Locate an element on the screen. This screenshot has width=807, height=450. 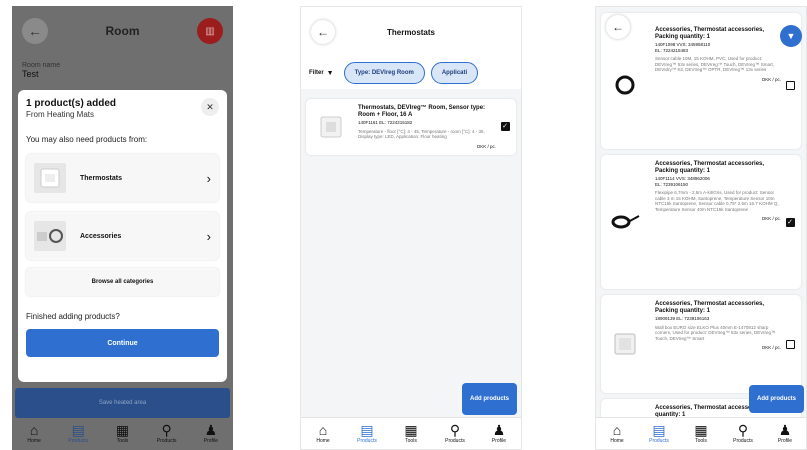
filter-label: Filter is located at coordinates (316, 73).